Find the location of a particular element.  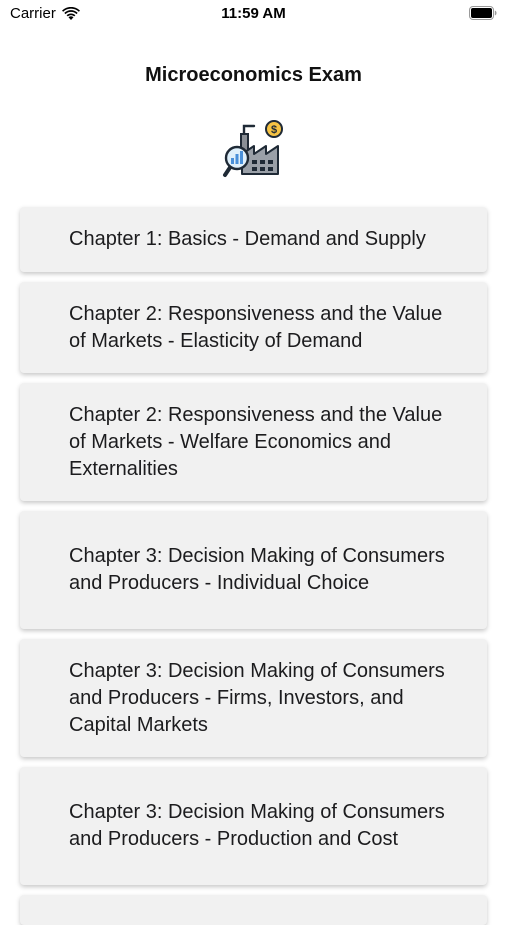

chapter-label: Chapter 1: Basics - Demand and Supply is located at coordinates (247, 239).